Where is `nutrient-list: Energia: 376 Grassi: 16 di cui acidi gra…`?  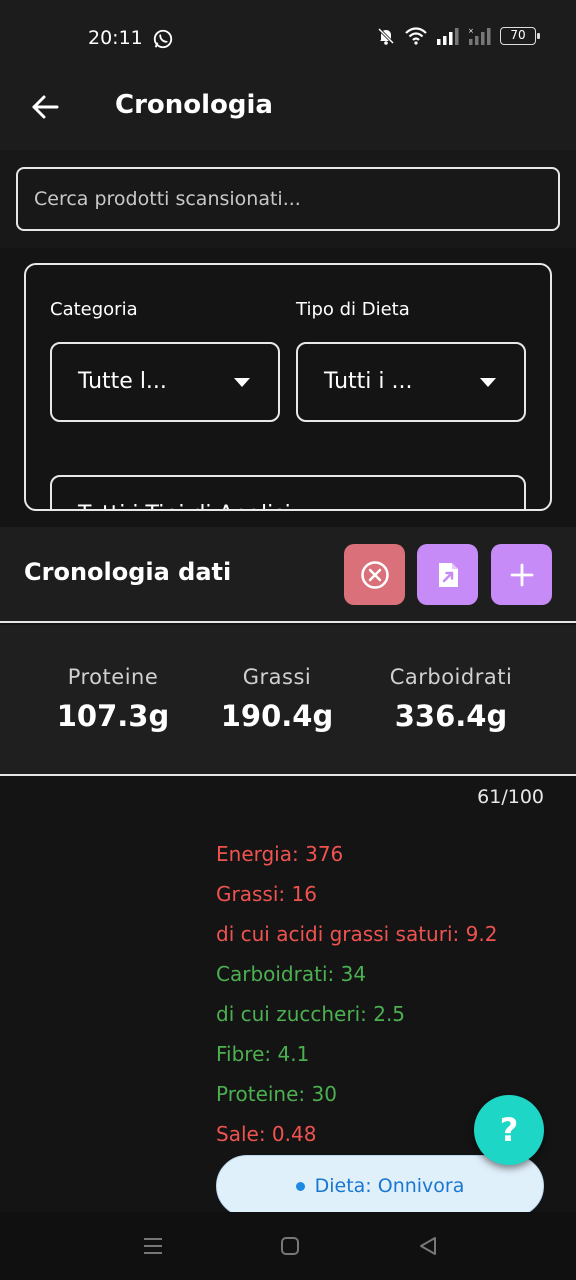
nutrient-list: Energia: 376 Grassi: 16 di cui acidi gra… is located at coordinates (356, 1000).